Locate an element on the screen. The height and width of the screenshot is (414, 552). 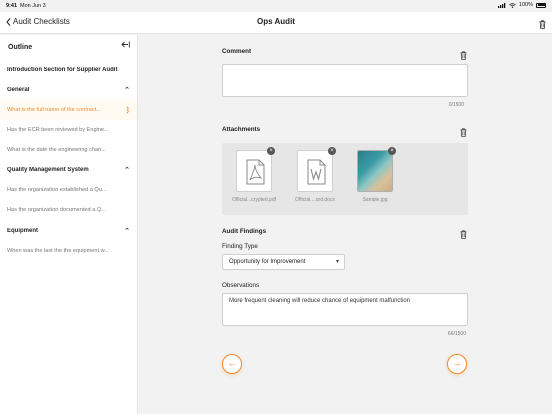
attachment-pdf: × is located at coordinates (255, 169).